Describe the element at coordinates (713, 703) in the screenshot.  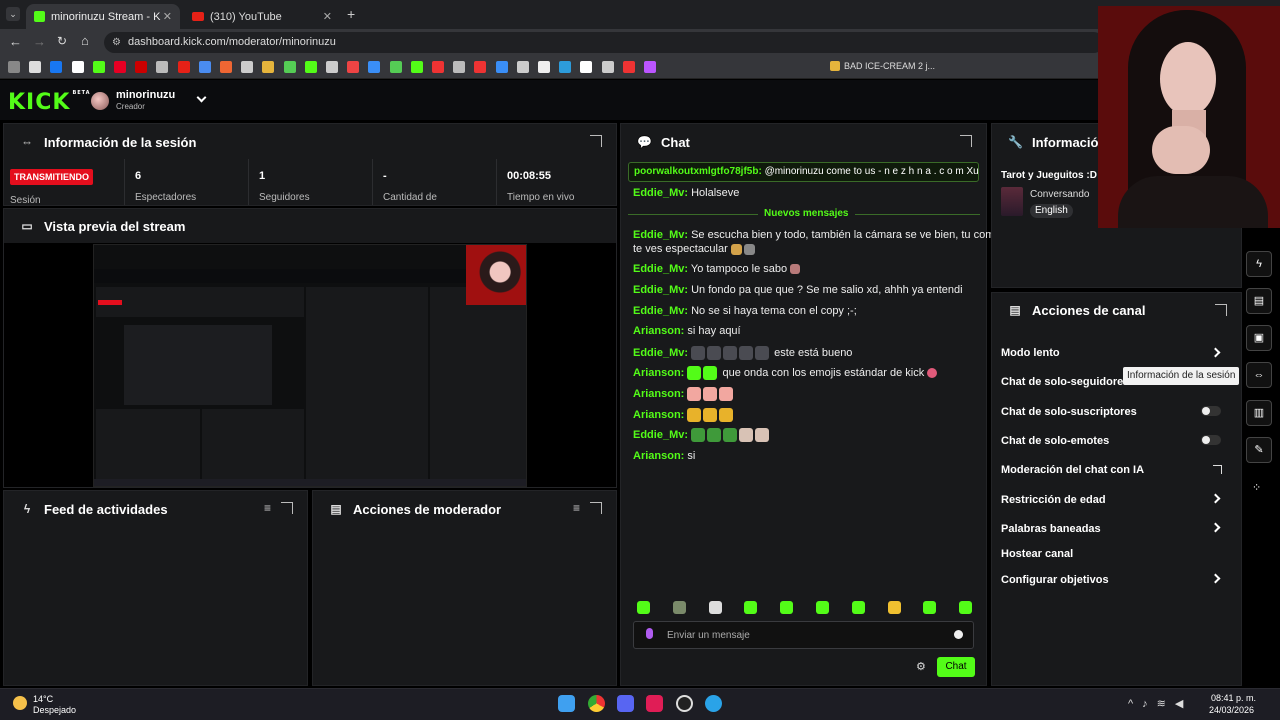
I see `app-icon` at that location.